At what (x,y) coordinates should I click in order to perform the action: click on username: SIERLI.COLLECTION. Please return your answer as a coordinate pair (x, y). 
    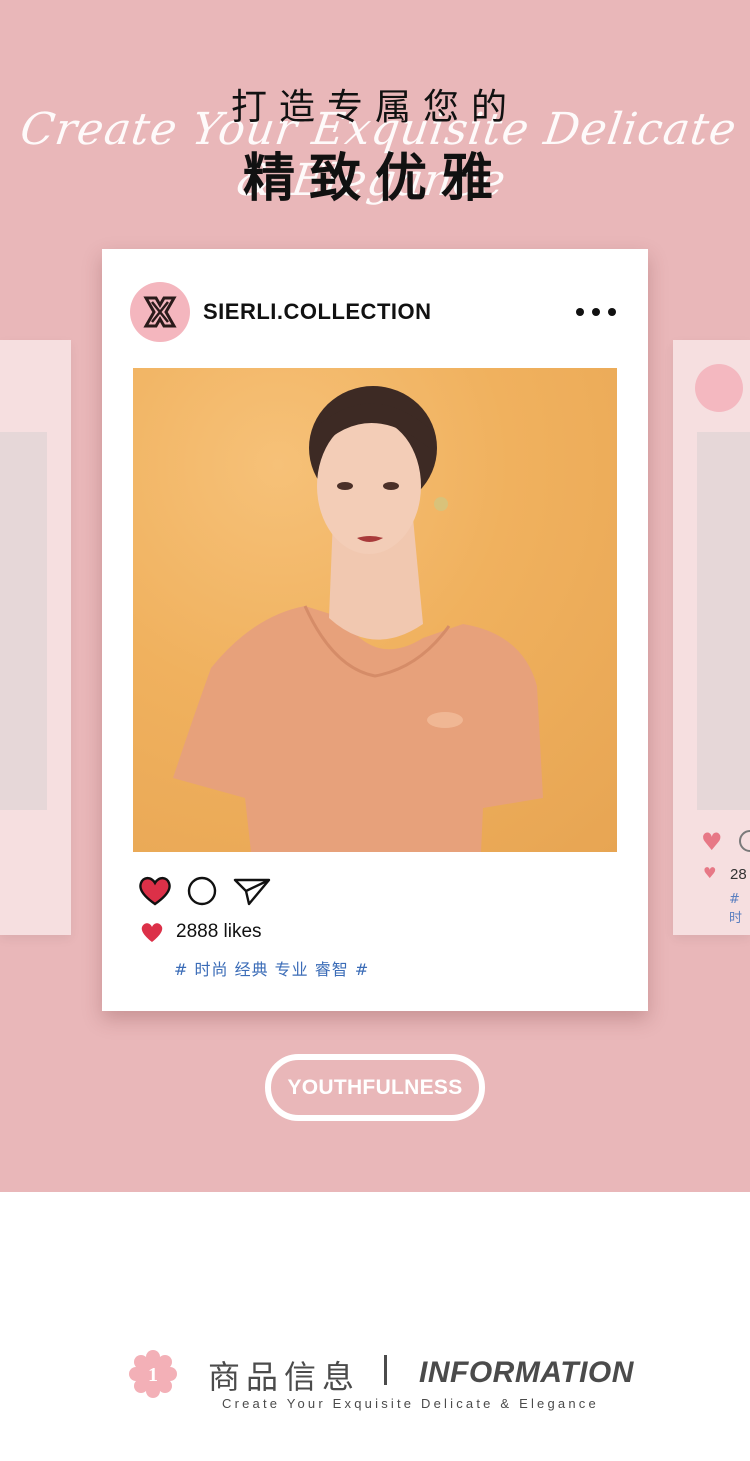
    Looking at the image, I should click on (317, 312).